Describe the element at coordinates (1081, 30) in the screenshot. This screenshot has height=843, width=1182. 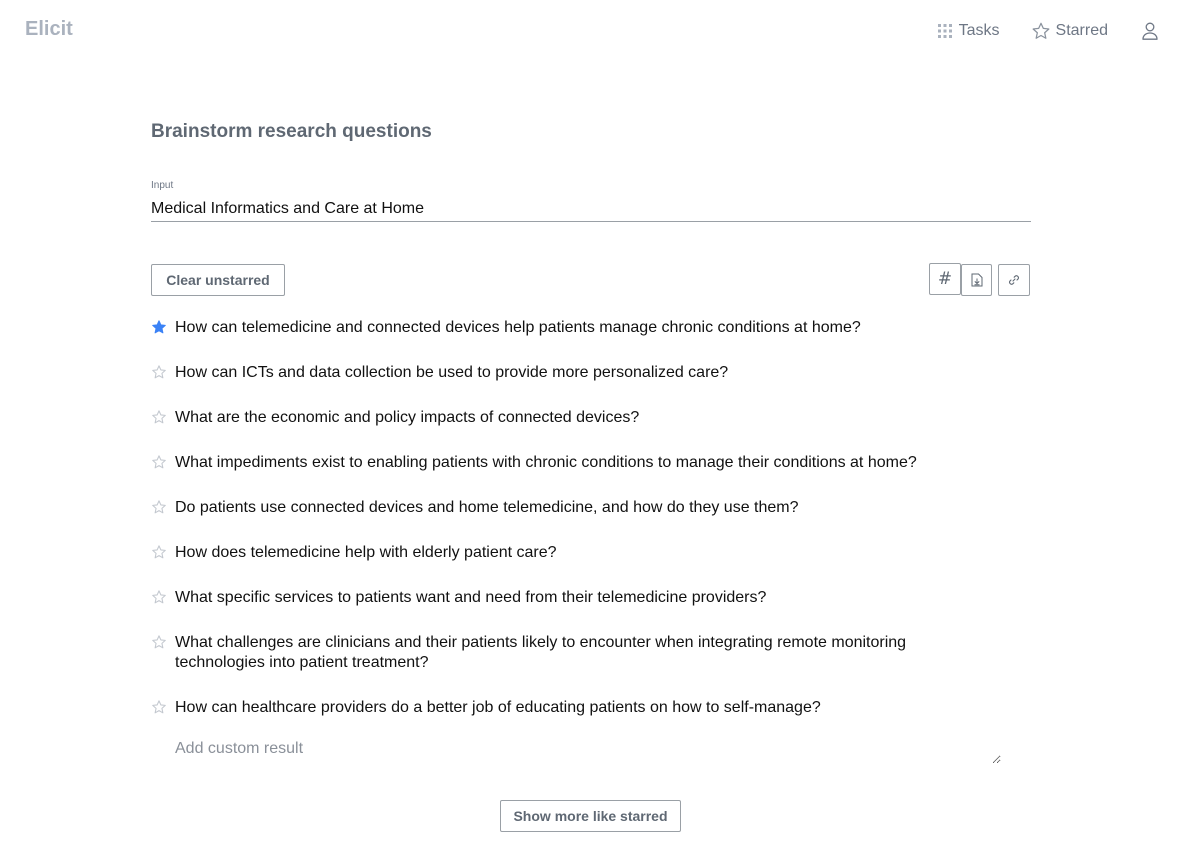
I see `nav-starred-label: Starred` at that location.